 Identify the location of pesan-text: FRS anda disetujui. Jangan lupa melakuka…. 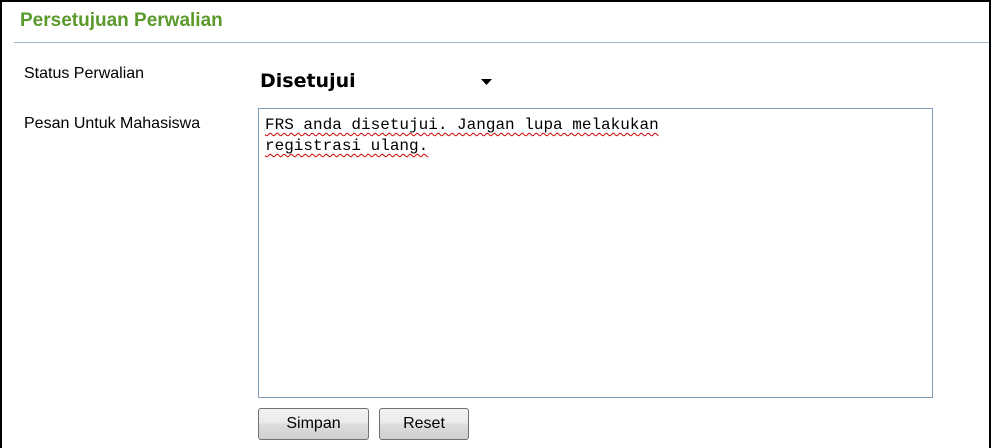
(462, 135).